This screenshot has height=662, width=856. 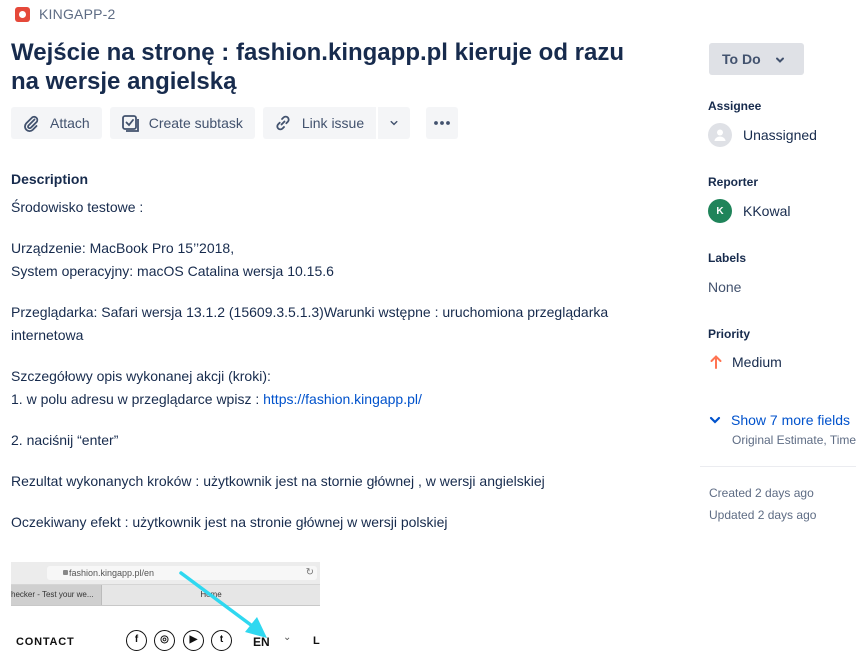 What do you see at coordinates (720, 211) in the screenshot?
I see `avatar: K` at bounding box center [720, 211].